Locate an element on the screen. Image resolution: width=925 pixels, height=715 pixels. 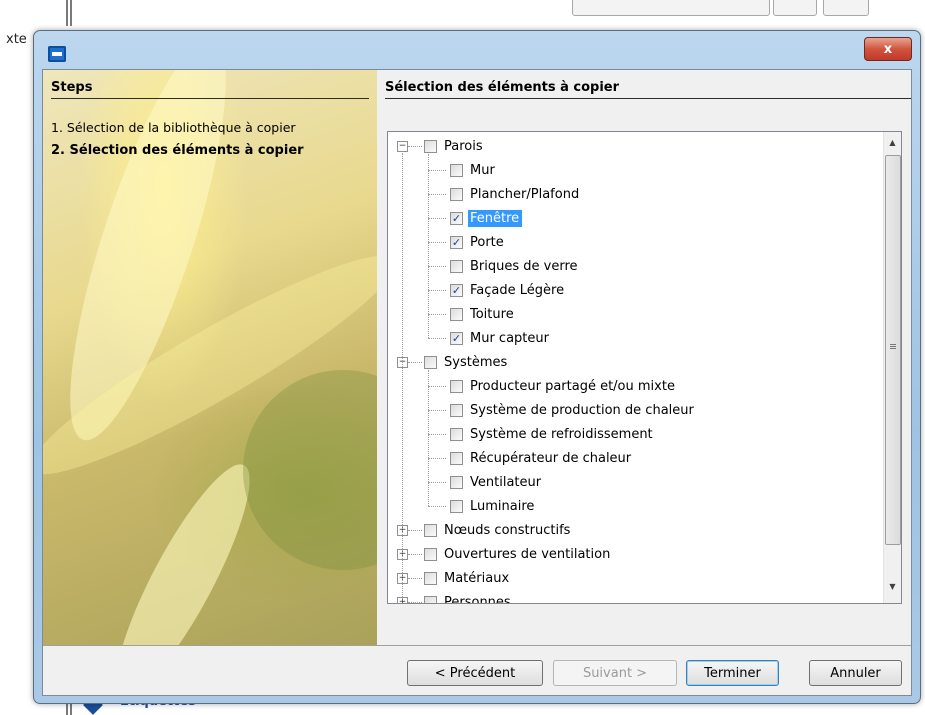
decorative-shape is located at coordinates (310, 470).